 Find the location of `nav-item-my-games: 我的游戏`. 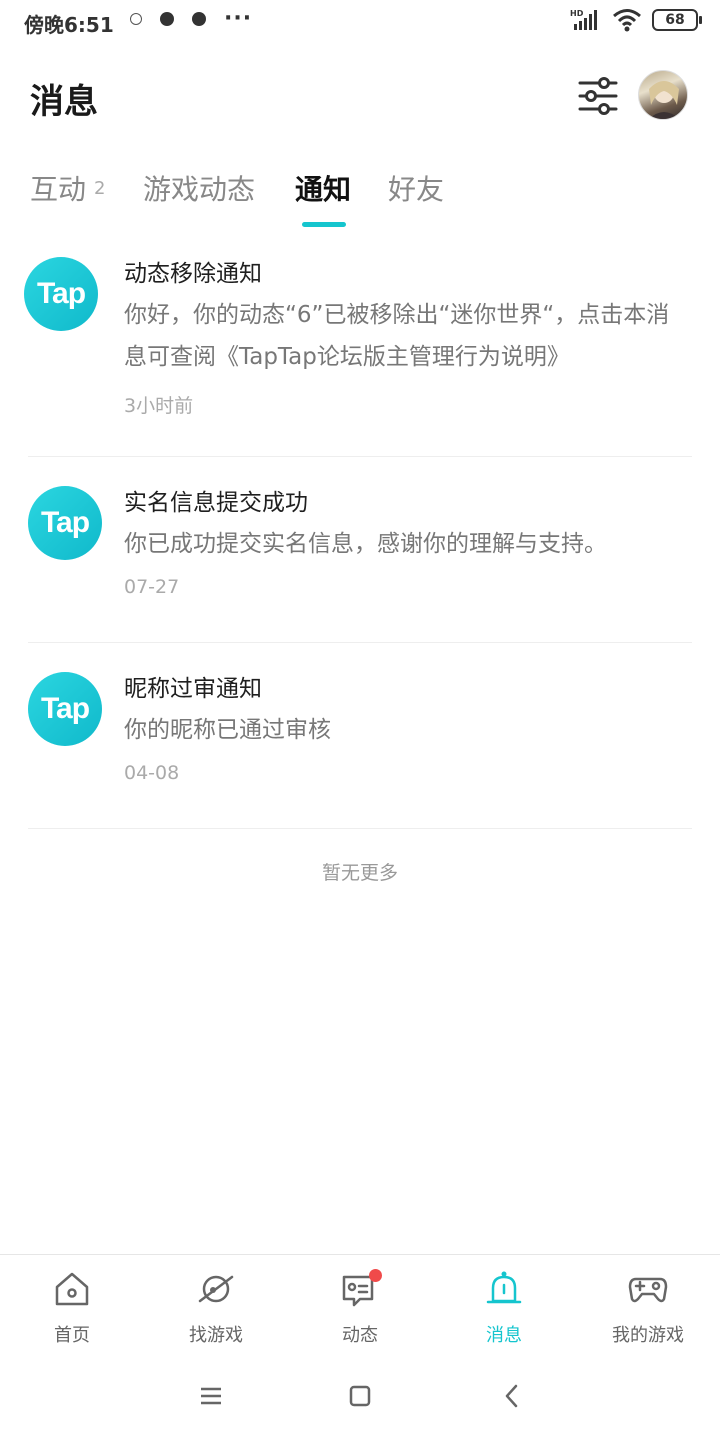

nav-item-my-games: 我的游戏 is located at coordinates (648, 1305).